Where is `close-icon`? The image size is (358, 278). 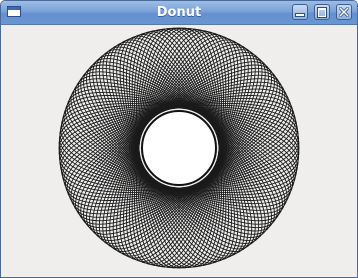 close-icon is located at coordinates (344, 12).